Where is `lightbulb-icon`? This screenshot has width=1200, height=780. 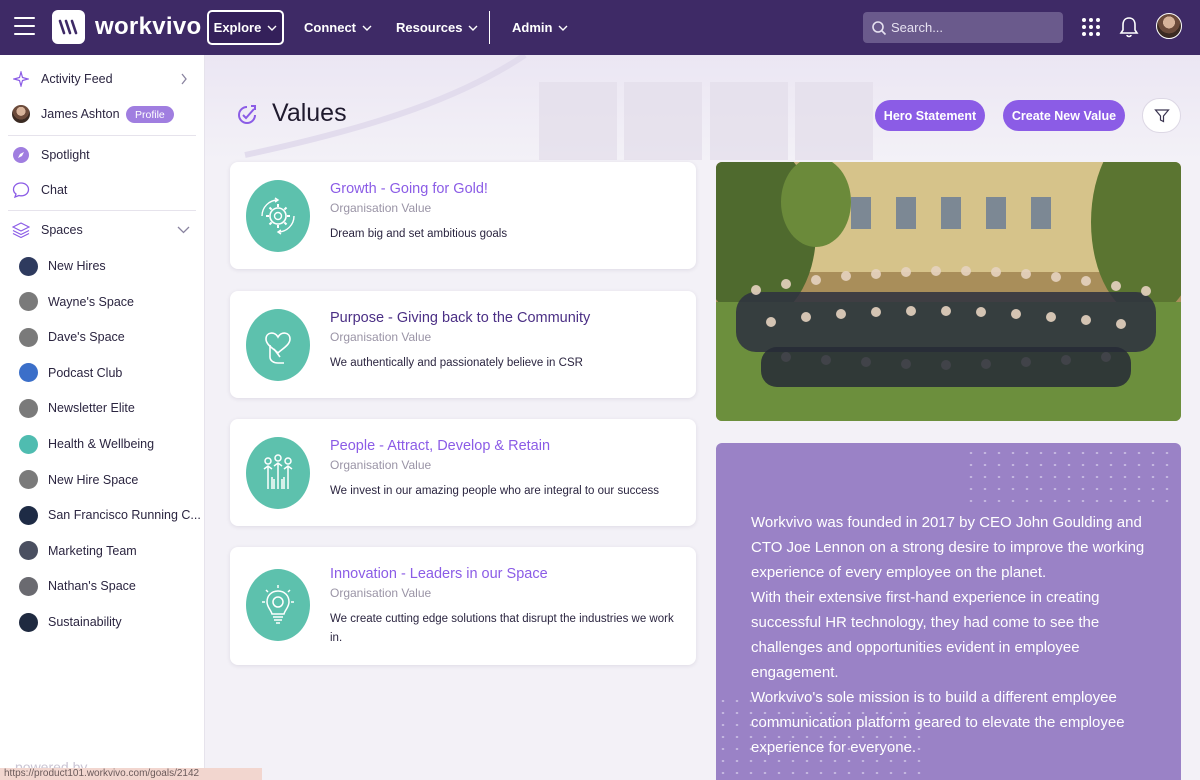
lightbulb-icon is located at coordinates (278, 605).